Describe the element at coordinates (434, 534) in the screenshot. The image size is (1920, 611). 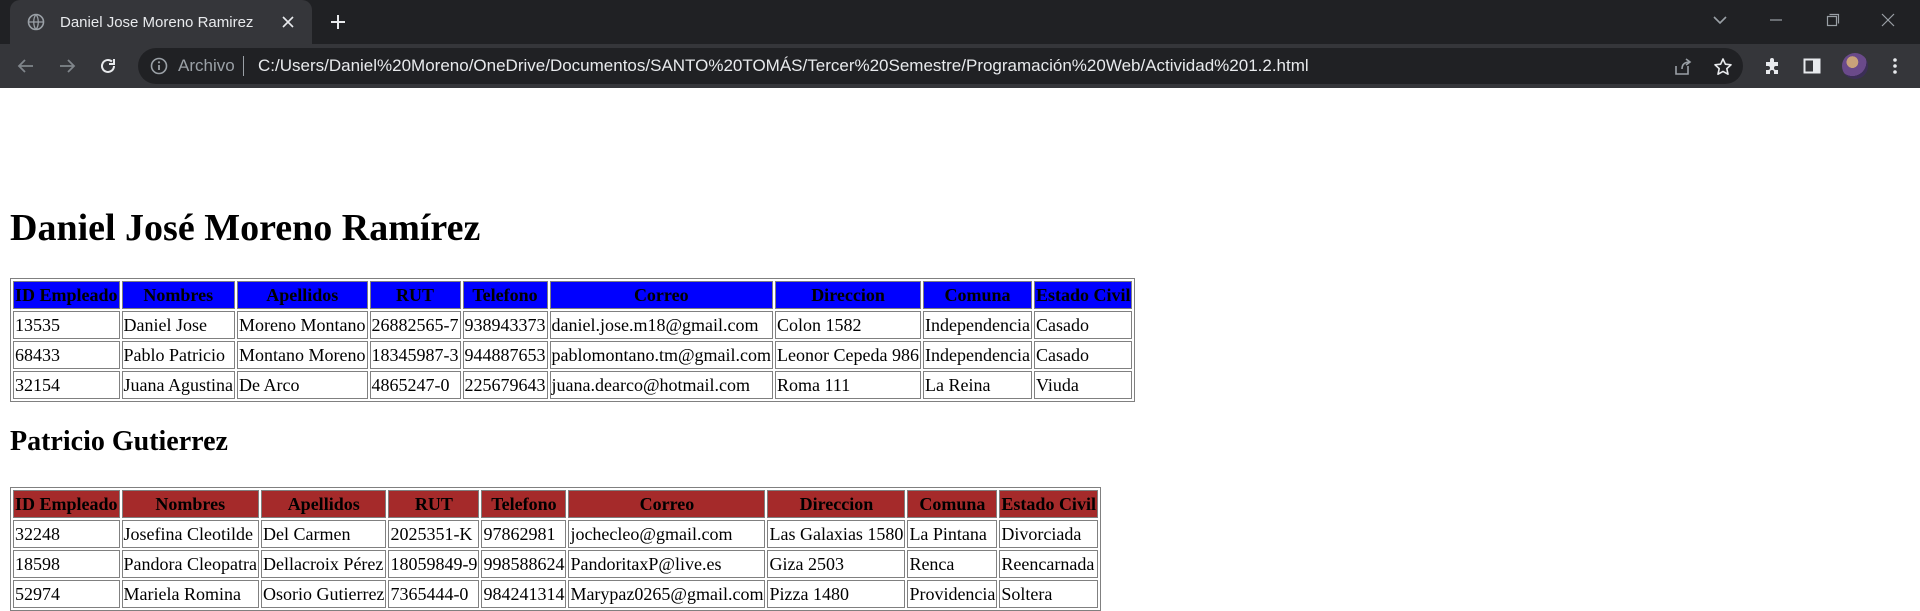
I see `table-cell: 2025351-K` at that location.